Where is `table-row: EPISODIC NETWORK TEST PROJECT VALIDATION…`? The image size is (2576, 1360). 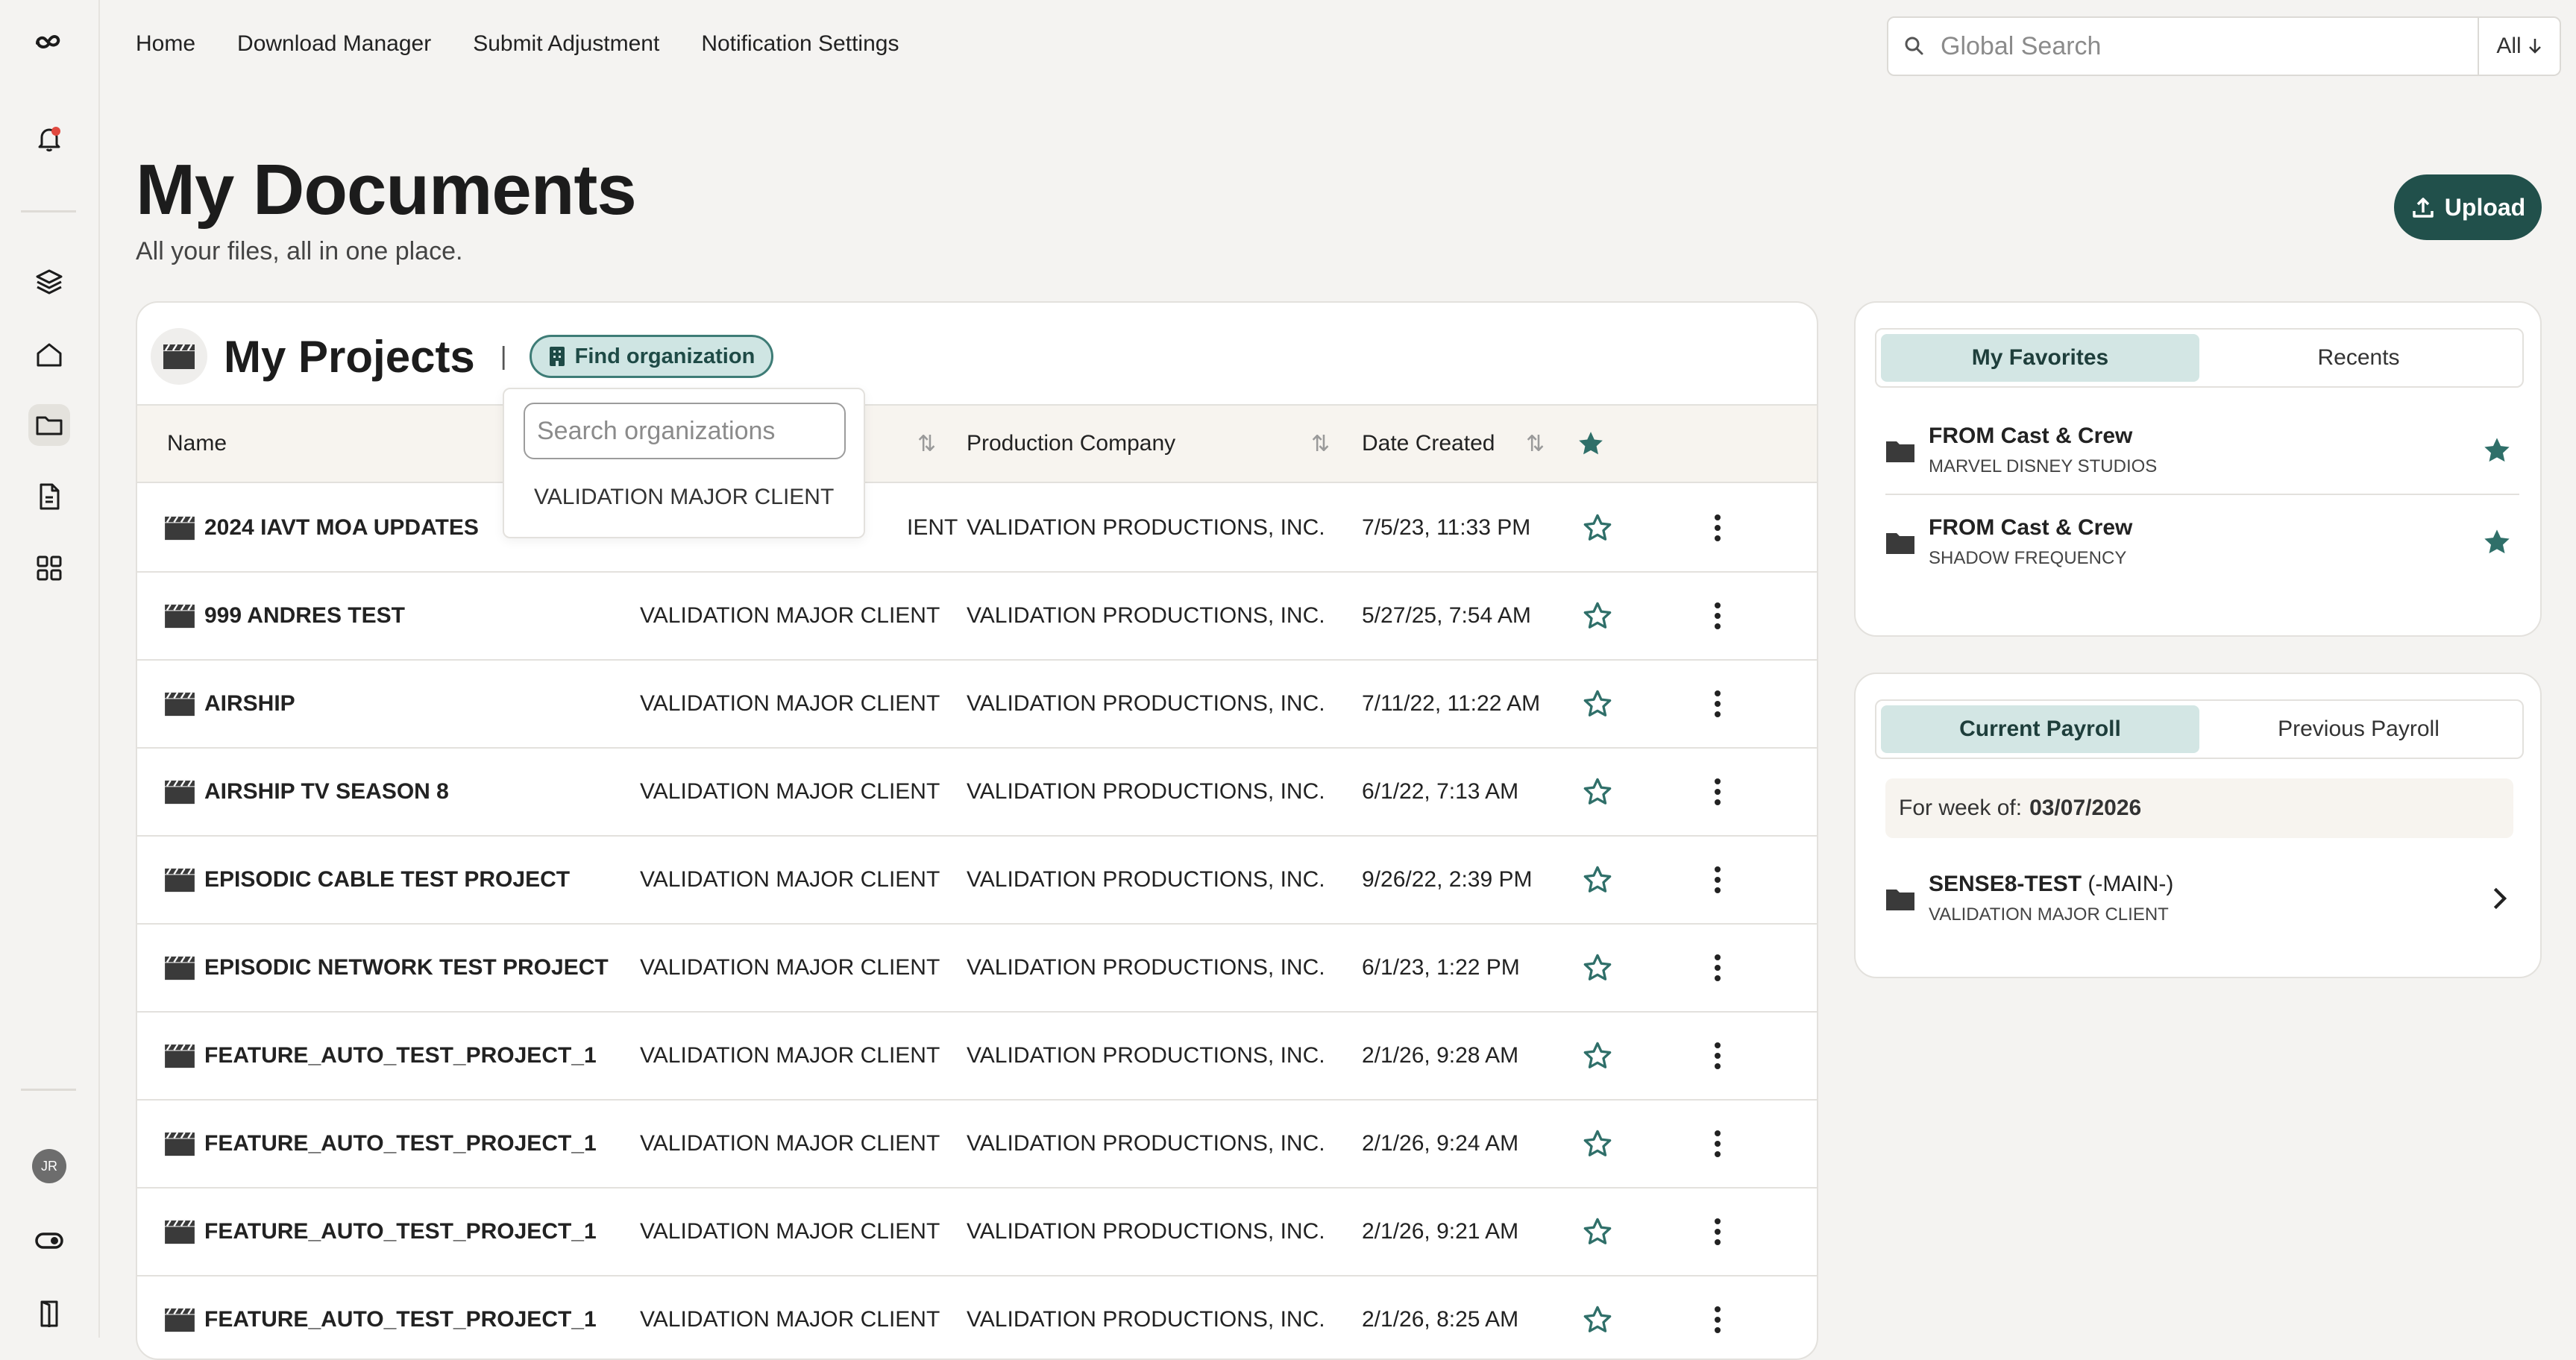 table-row: EPISODIC NETWORK TEST PROJECT VALIDATION… is located at coordinates (977, 969).